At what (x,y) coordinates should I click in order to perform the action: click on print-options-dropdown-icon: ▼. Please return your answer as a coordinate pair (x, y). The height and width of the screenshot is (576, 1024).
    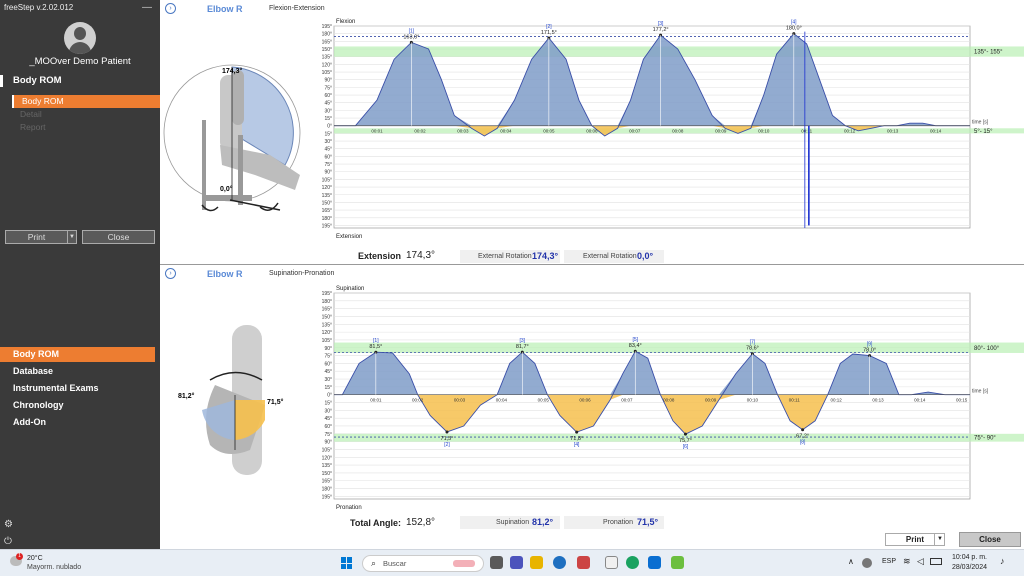
    Looking at the image, I should click on (939, 539).